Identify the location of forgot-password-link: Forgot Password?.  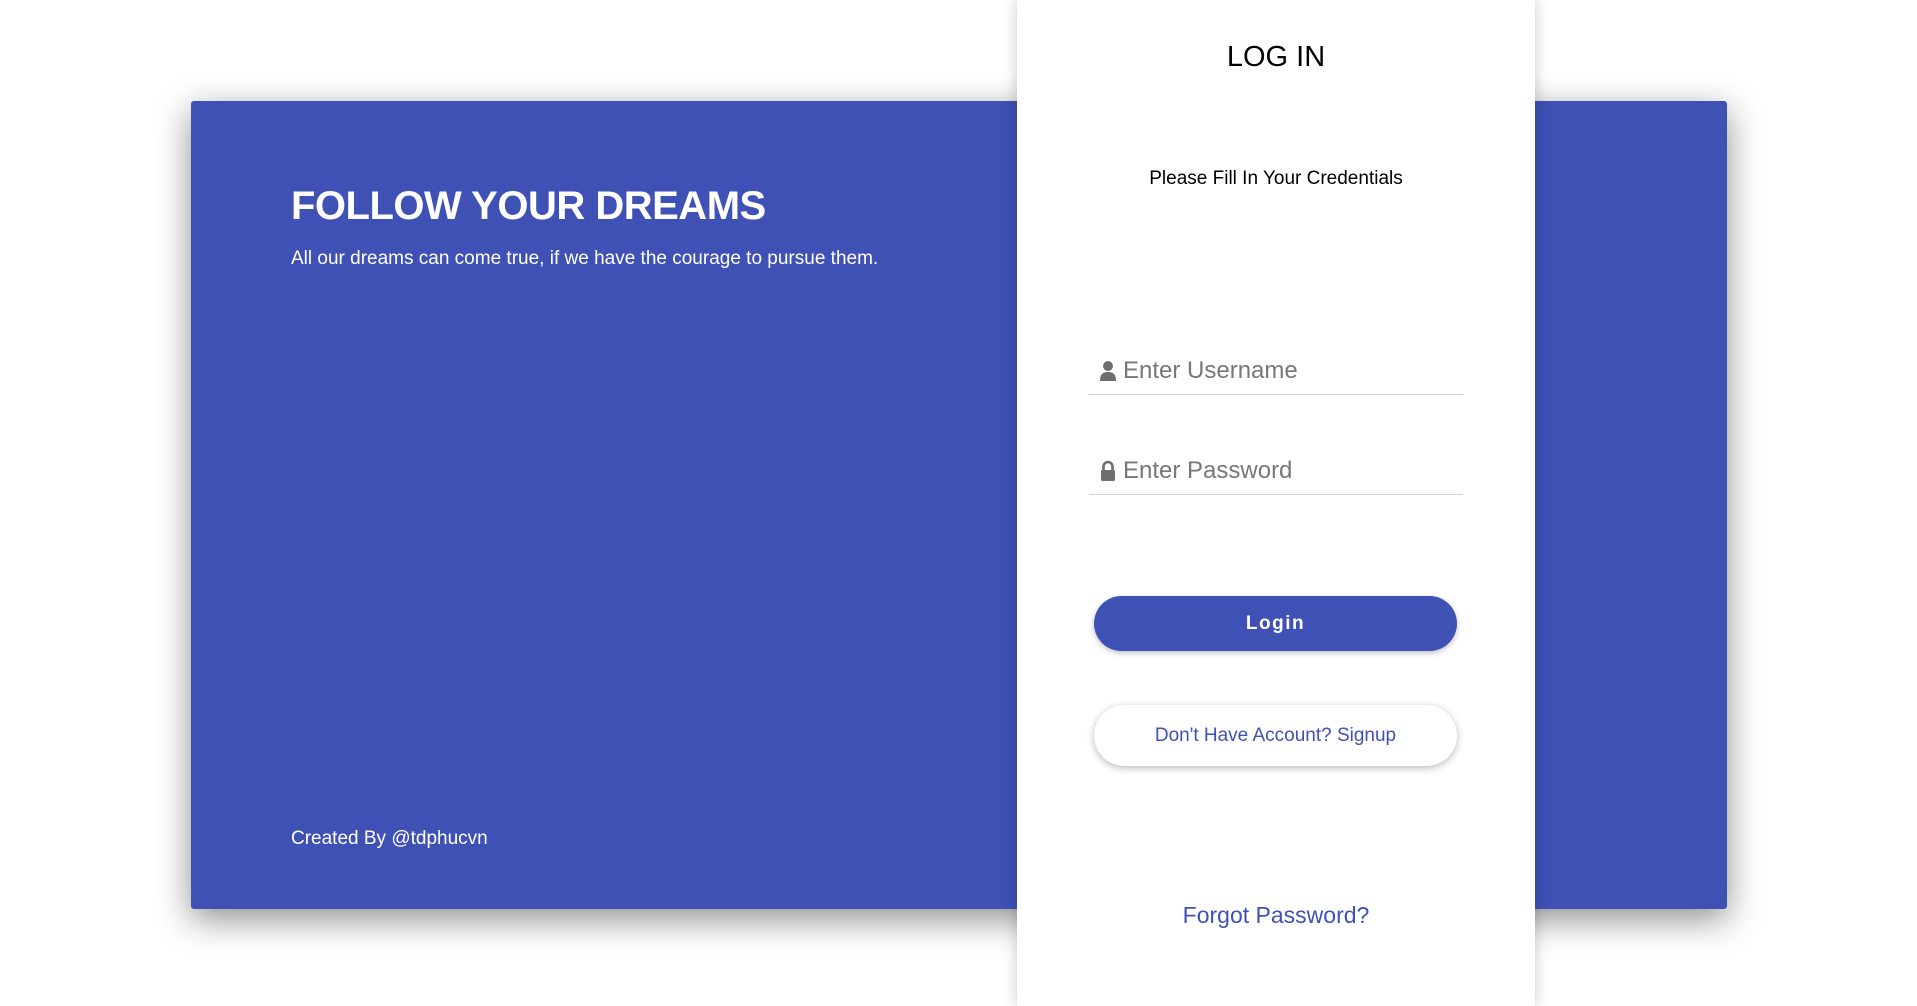
(1276, 915).